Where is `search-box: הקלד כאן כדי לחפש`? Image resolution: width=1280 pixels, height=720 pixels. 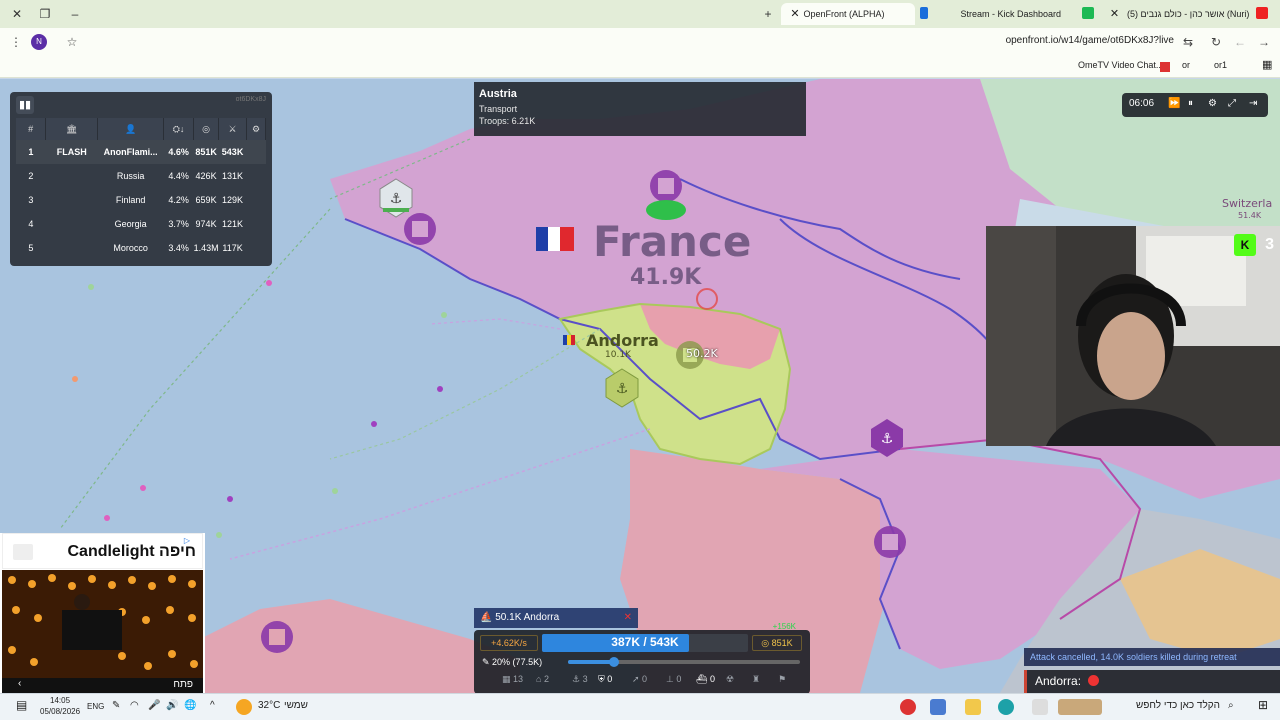
search-box: הקלד כאן כדי לחפש is located at coordinates (1178, 705).